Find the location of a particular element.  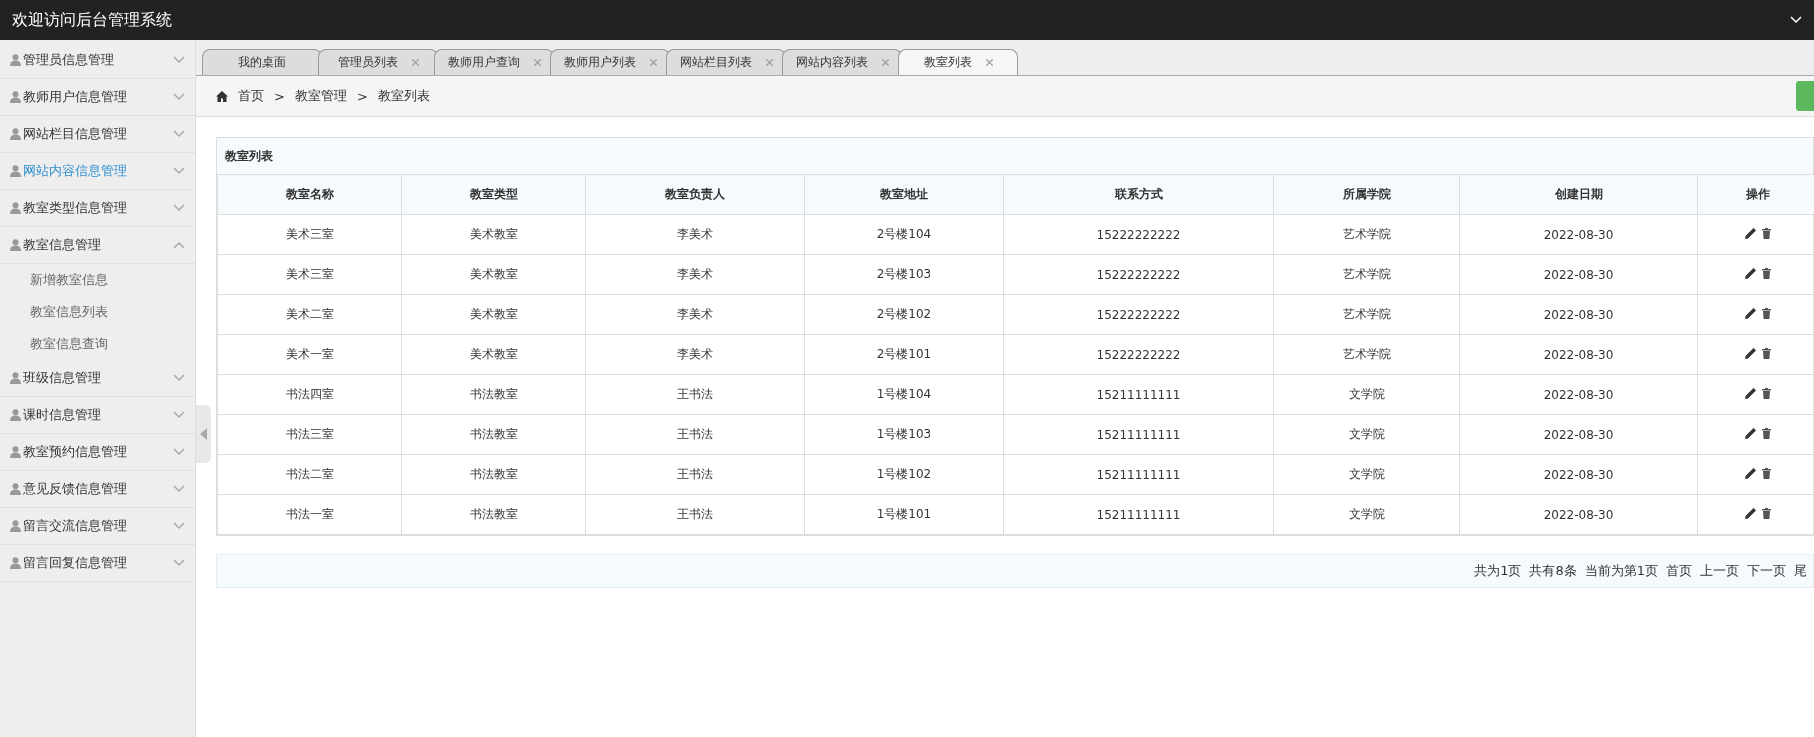

sidebar-item: 网站栏目信息管理 is located at coordinates (97, 134).